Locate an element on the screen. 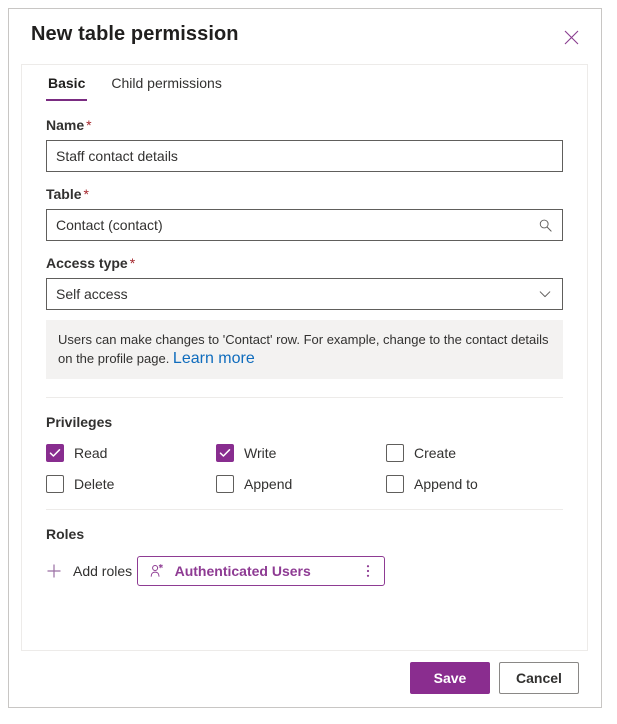  field-table: Table * Contact (contact) is located at coordinates (304, 212).